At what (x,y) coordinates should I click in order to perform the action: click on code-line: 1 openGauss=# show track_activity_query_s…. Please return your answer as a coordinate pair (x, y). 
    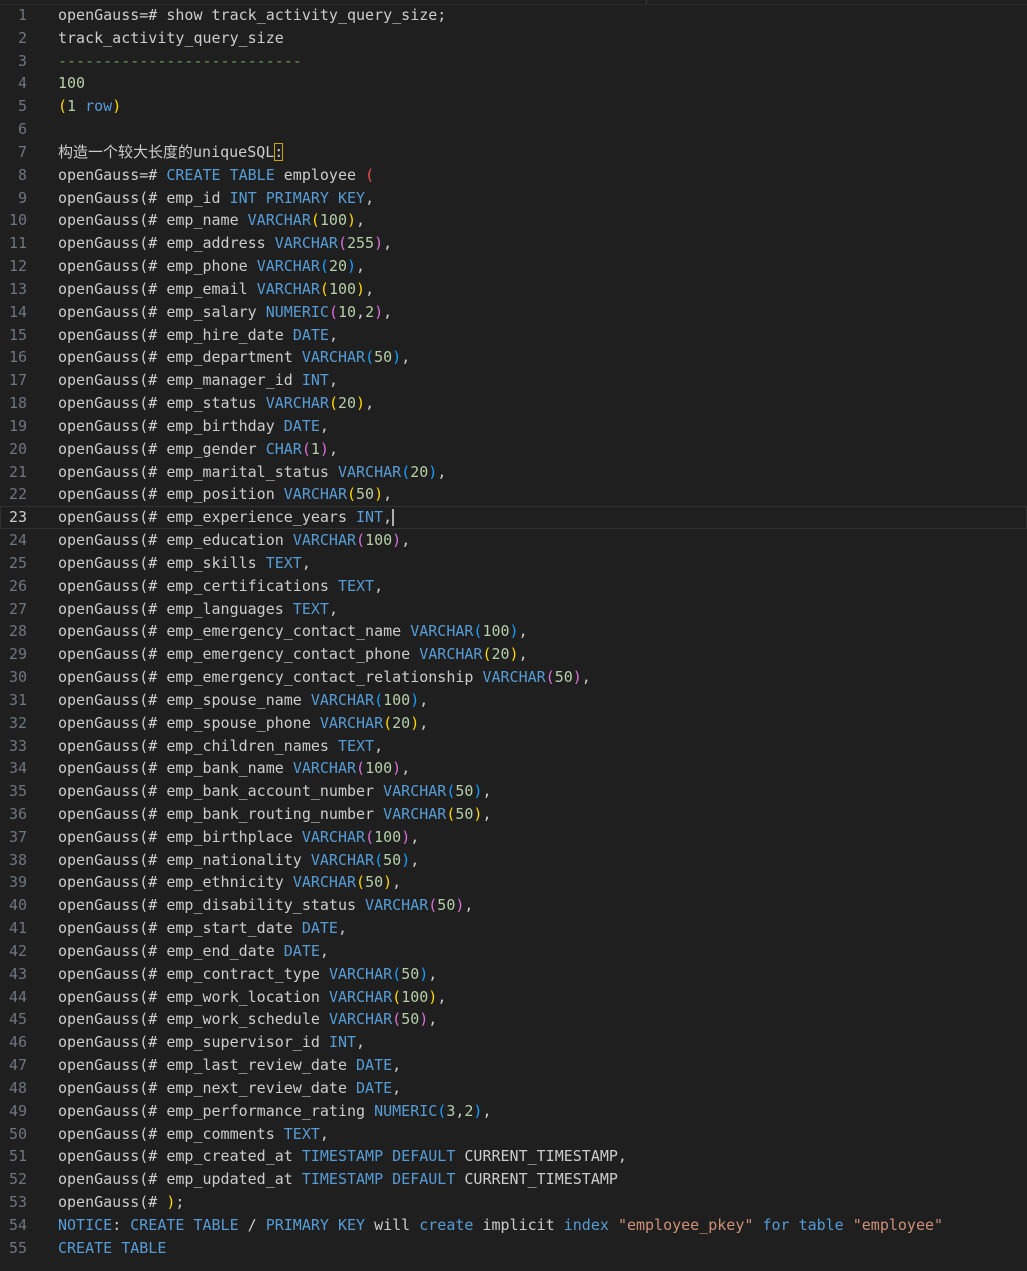
    Looking at the image, I should click on (513, 15).